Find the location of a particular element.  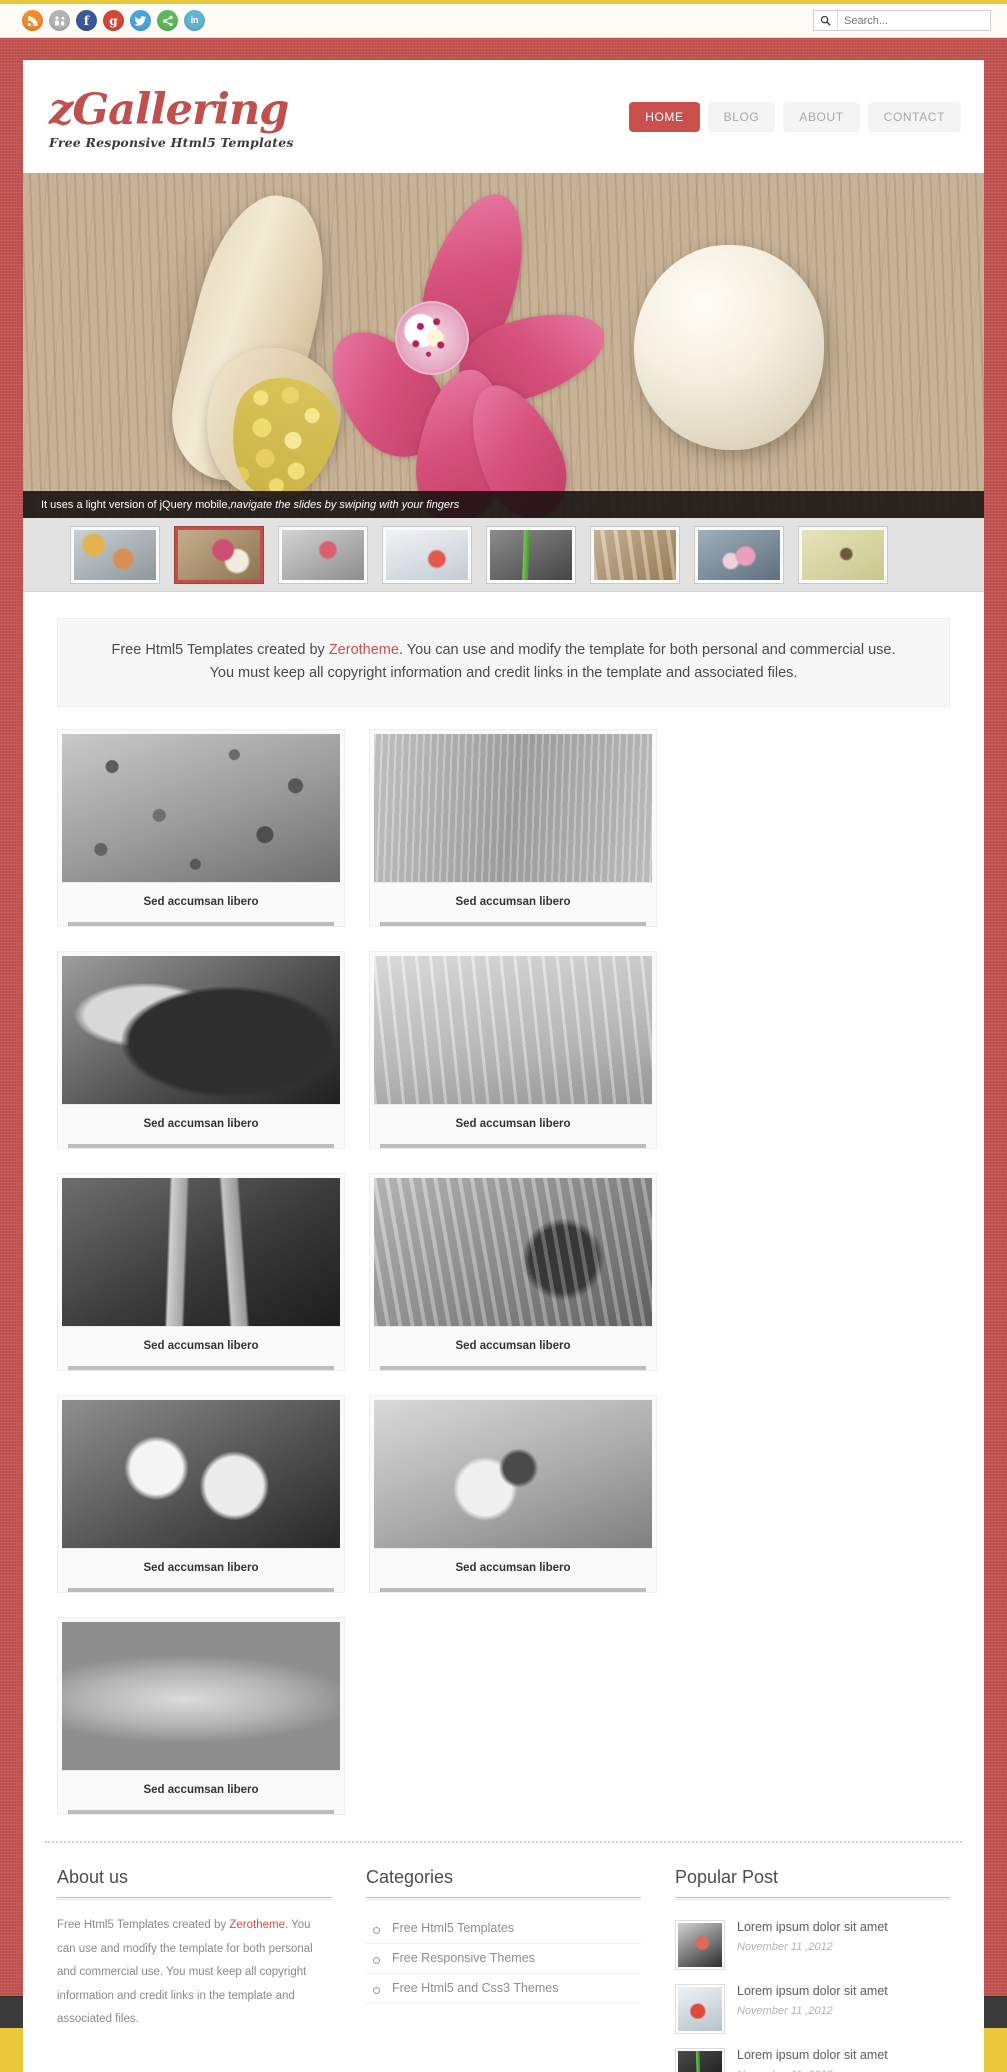

google-plus-icon: g is located at coordinates (113, 20).